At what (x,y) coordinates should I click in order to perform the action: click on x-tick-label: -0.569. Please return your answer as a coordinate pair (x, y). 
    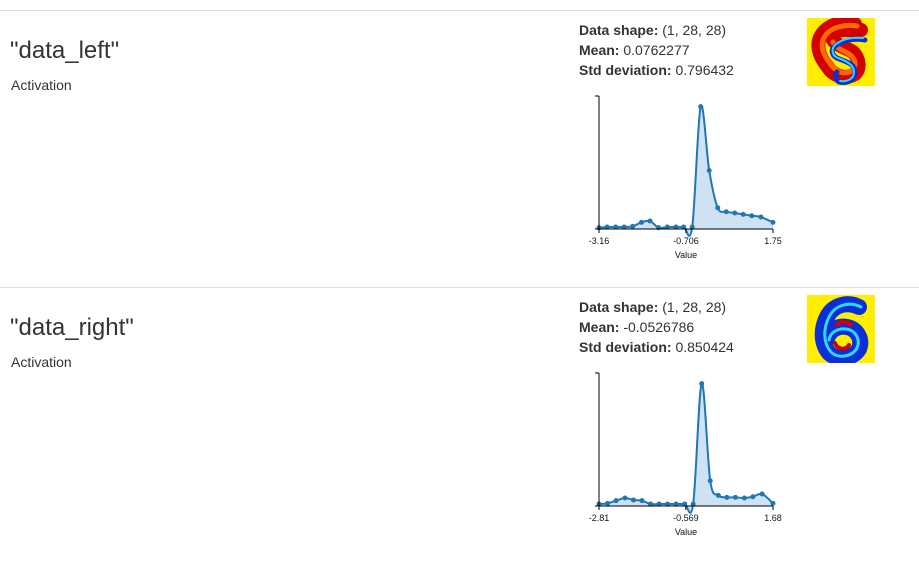
    Looking at the image, I should click on (686, 518).